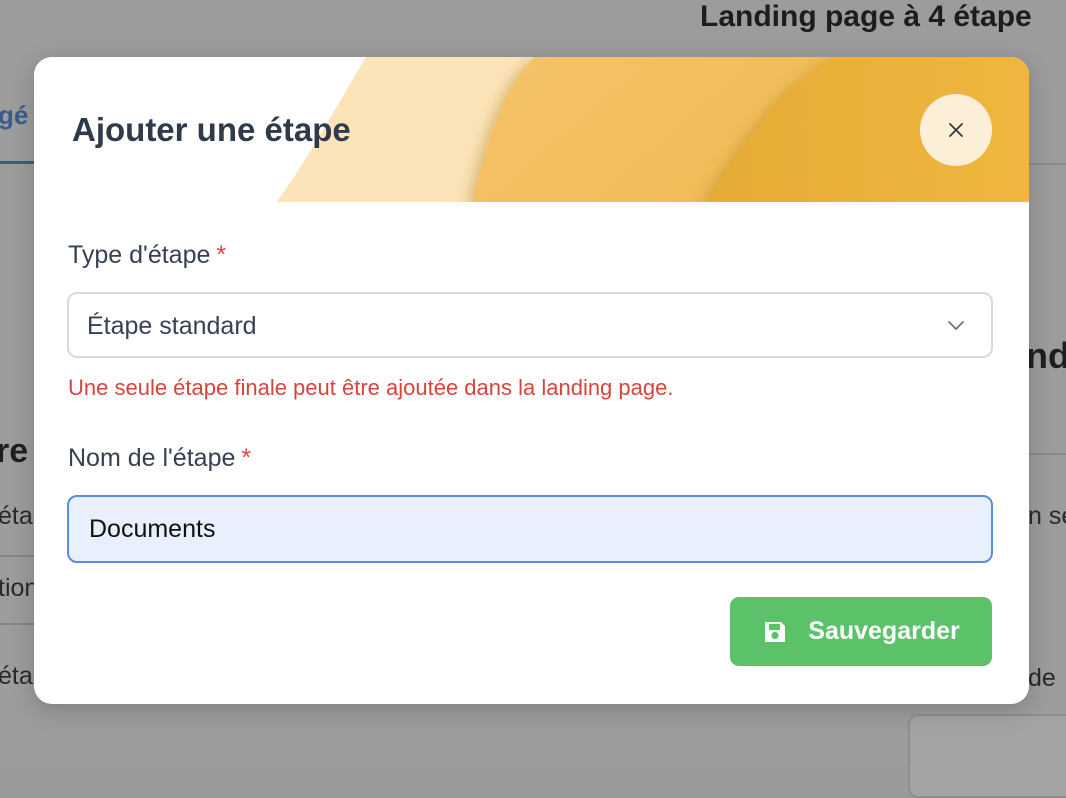  What do you see at coordinates (775, 632) in the screenshot?
I see `floppy-disk-icon` at bounding box center [775, 632].